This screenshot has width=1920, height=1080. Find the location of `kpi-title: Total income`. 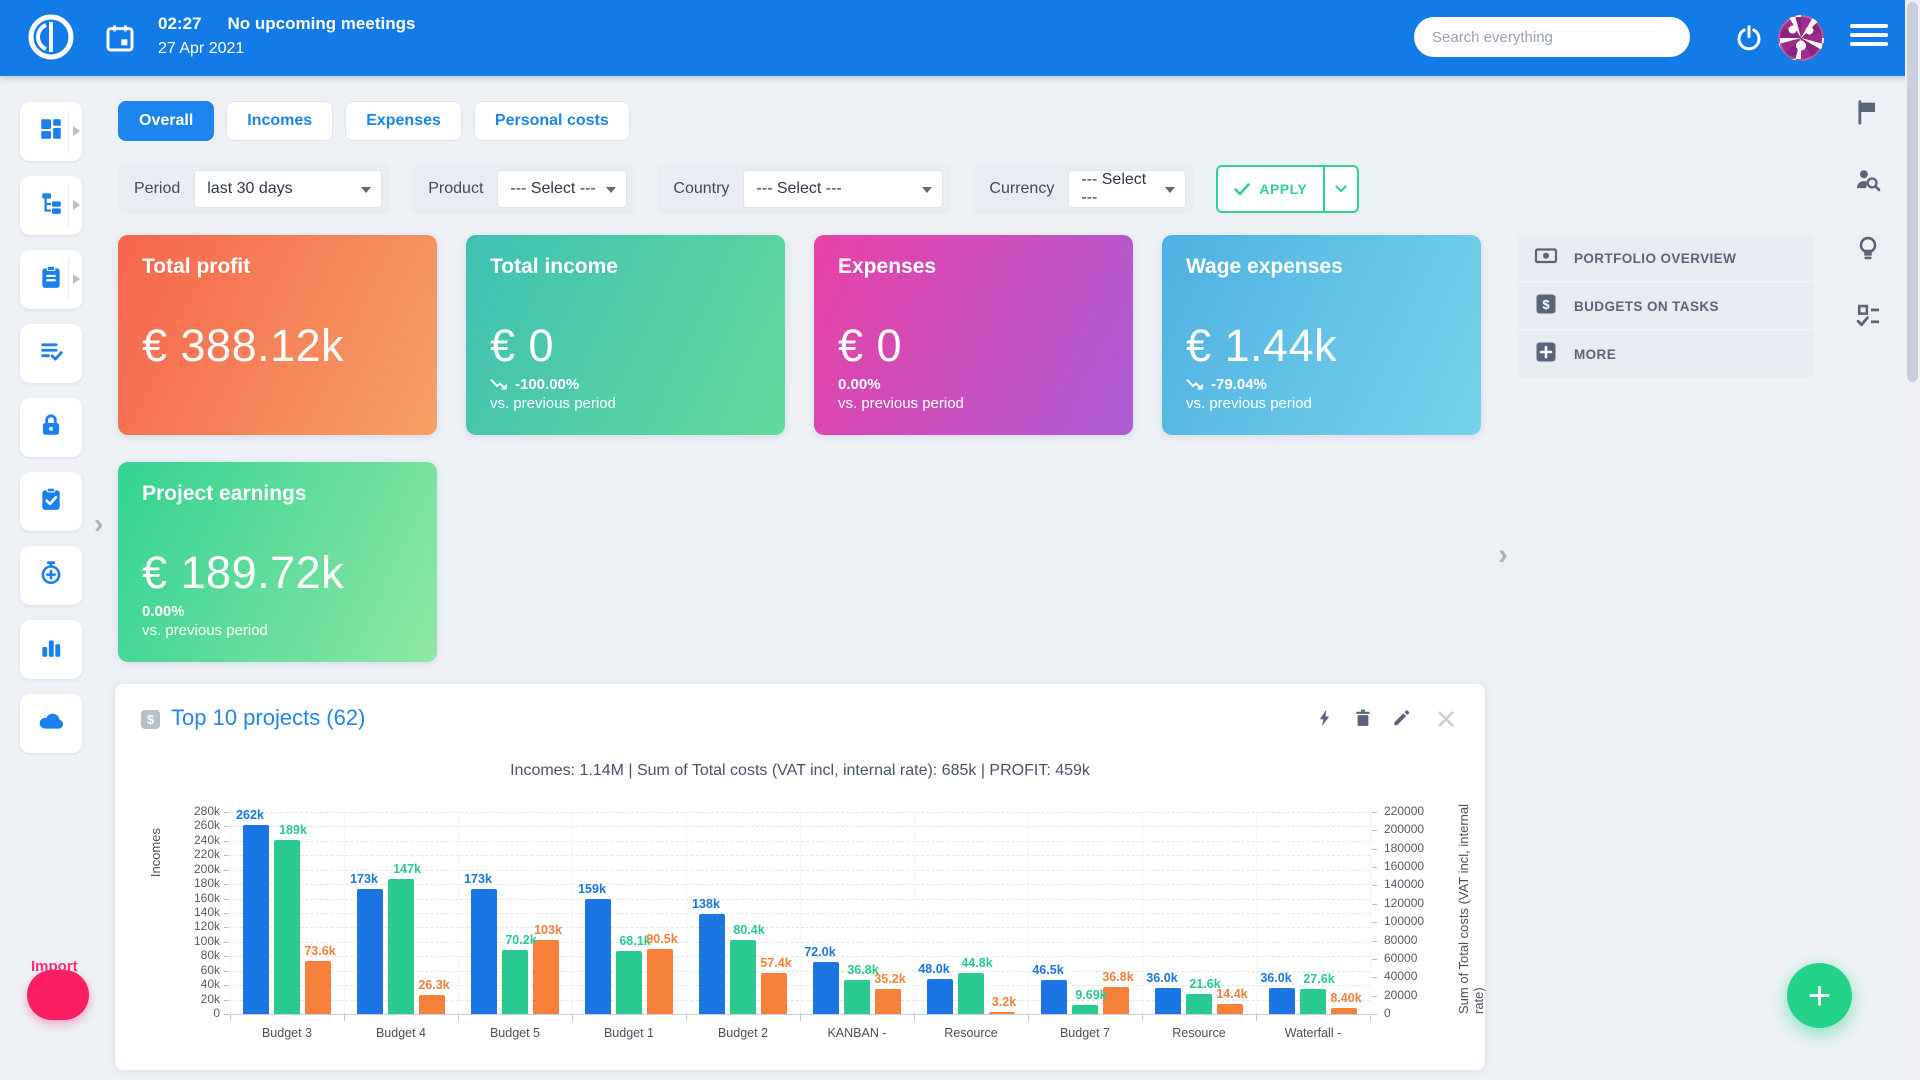

kpi-title: Total income is located at coordinates (554, 266).